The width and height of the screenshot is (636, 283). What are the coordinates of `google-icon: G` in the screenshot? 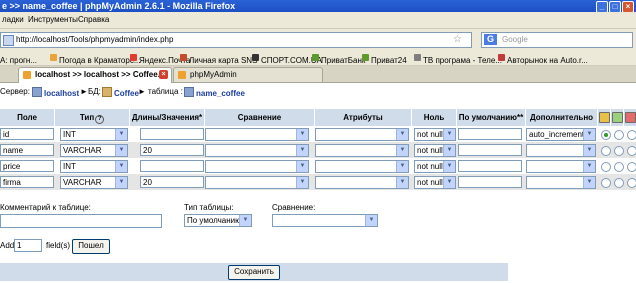 It's located at (490, 39).